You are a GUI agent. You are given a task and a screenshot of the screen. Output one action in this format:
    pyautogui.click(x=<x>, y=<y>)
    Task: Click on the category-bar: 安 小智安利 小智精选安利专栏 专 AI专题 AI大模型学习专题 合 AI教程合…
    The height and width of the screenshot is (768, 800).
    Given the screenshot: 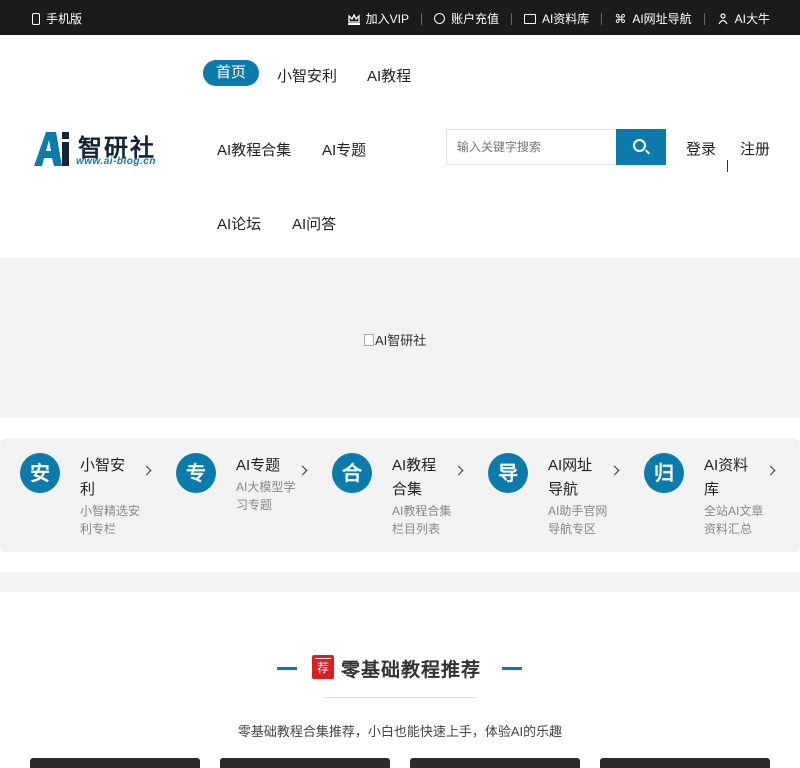 What is the action you would take?
    pyautogui.click(x=400, y=495)
    